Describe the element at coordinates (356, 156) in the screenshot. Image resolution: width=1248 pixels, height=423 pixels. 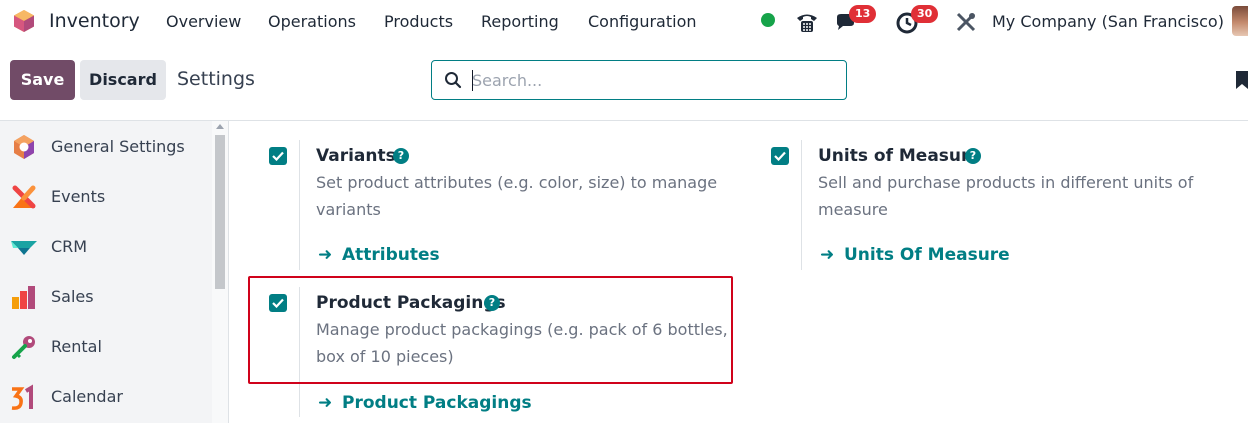
I see `setting-title: Variants` at that location.